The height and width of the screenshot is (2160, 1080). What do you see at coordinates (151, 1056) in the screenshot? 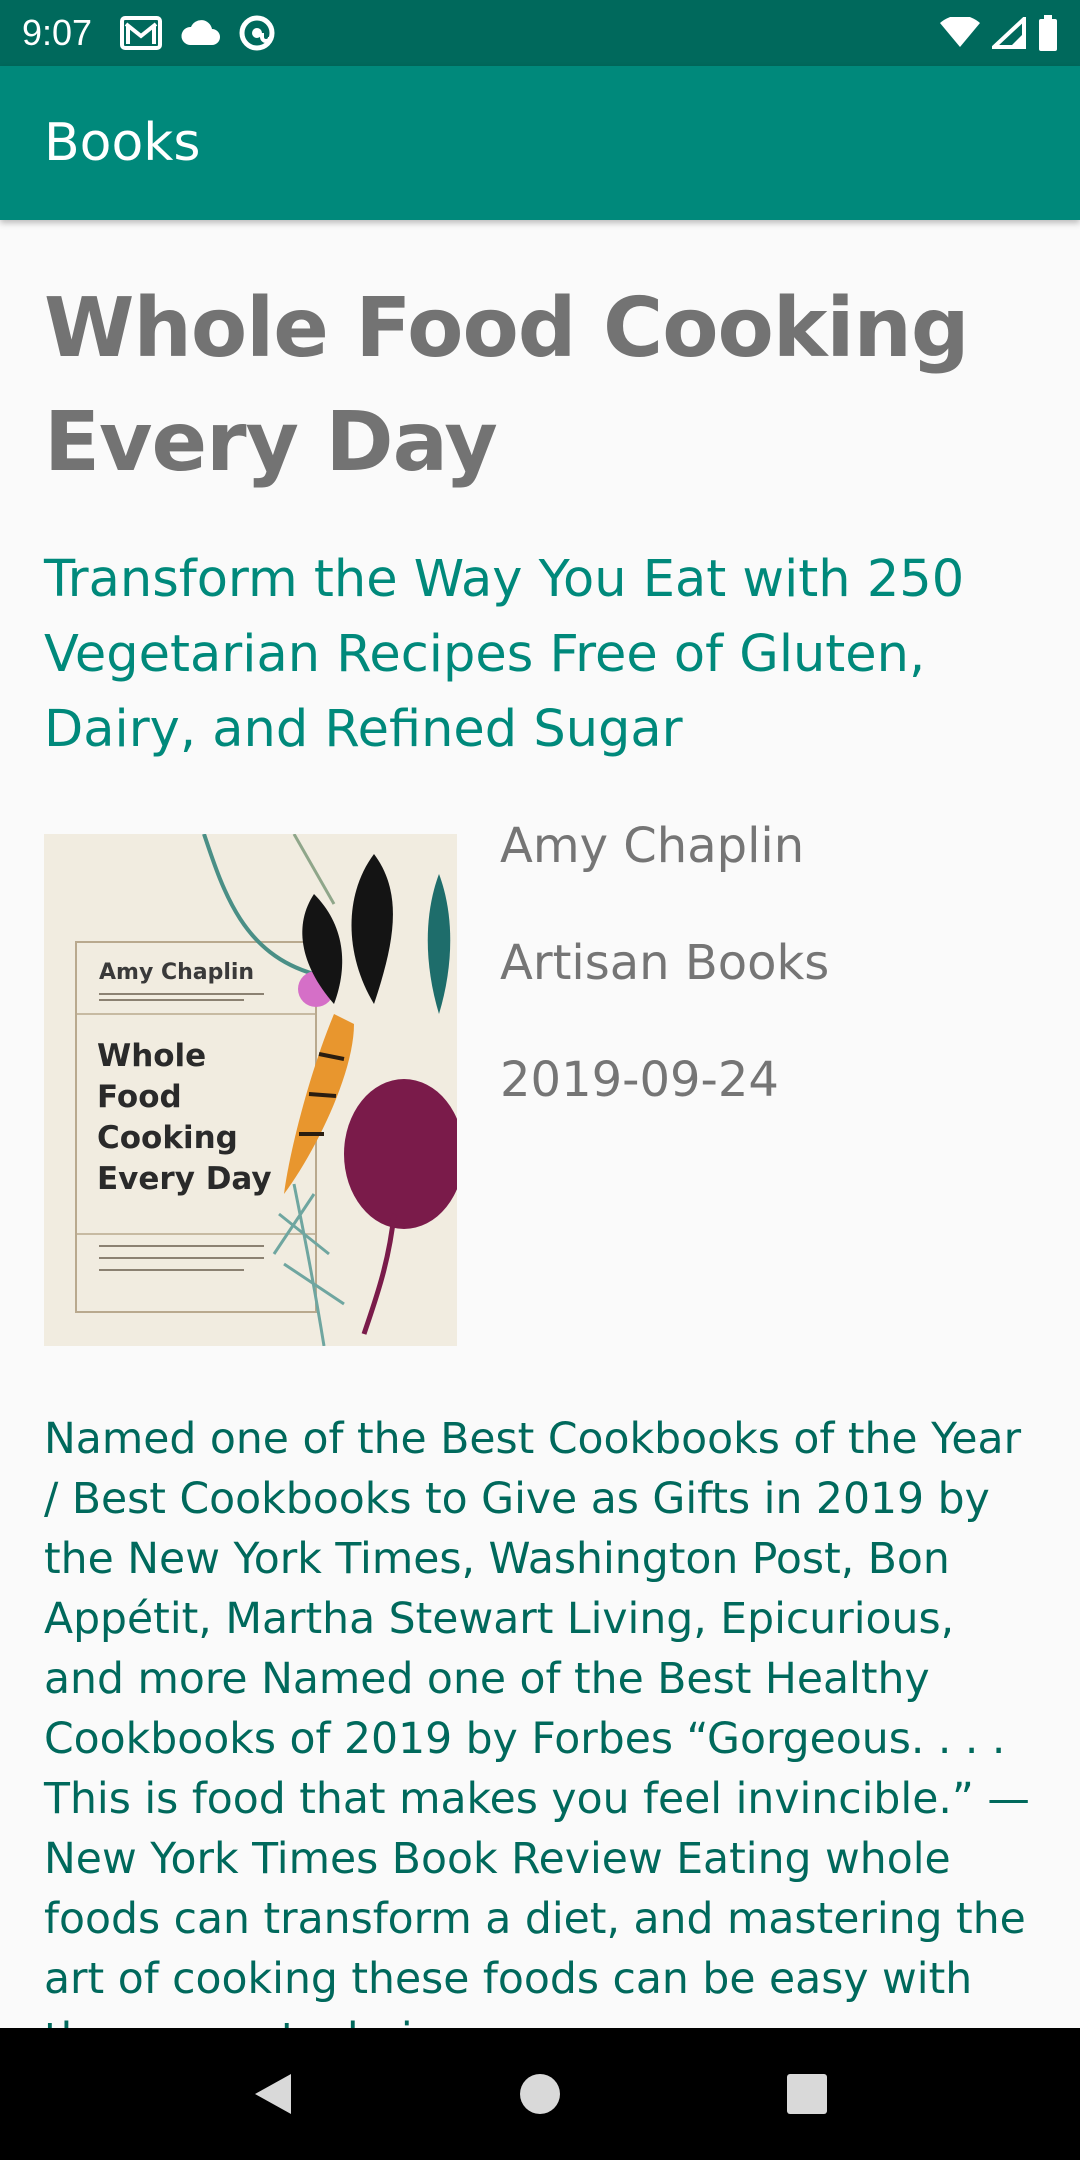
I see `cover-title-line-1: Whole` at bounding box center [151, 1056].